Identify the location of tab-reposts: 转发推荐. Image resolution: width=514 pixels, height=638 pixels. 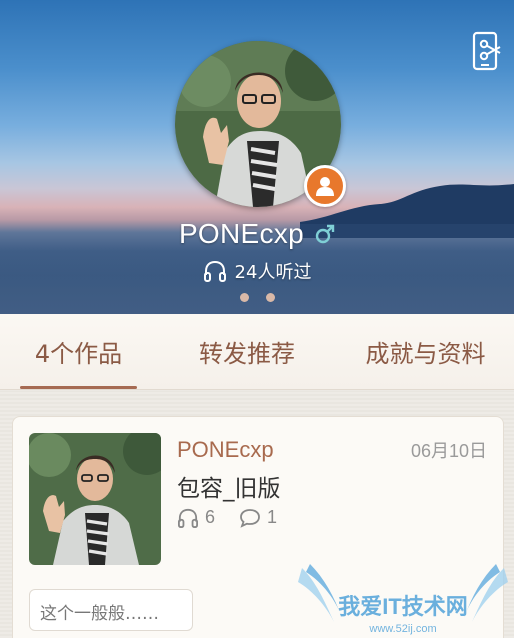
(247, 351).